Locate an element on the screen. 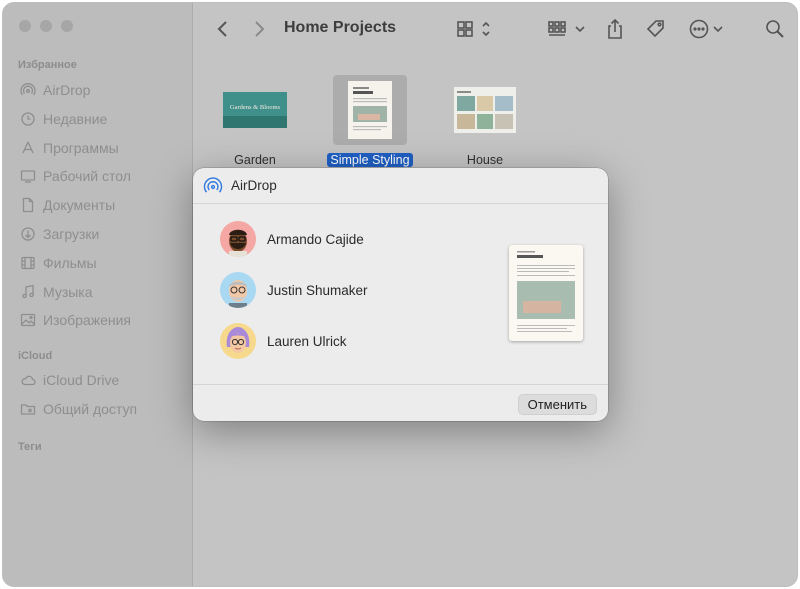  file-item-selected: Simple Styling is located at coordinates (370, 122).